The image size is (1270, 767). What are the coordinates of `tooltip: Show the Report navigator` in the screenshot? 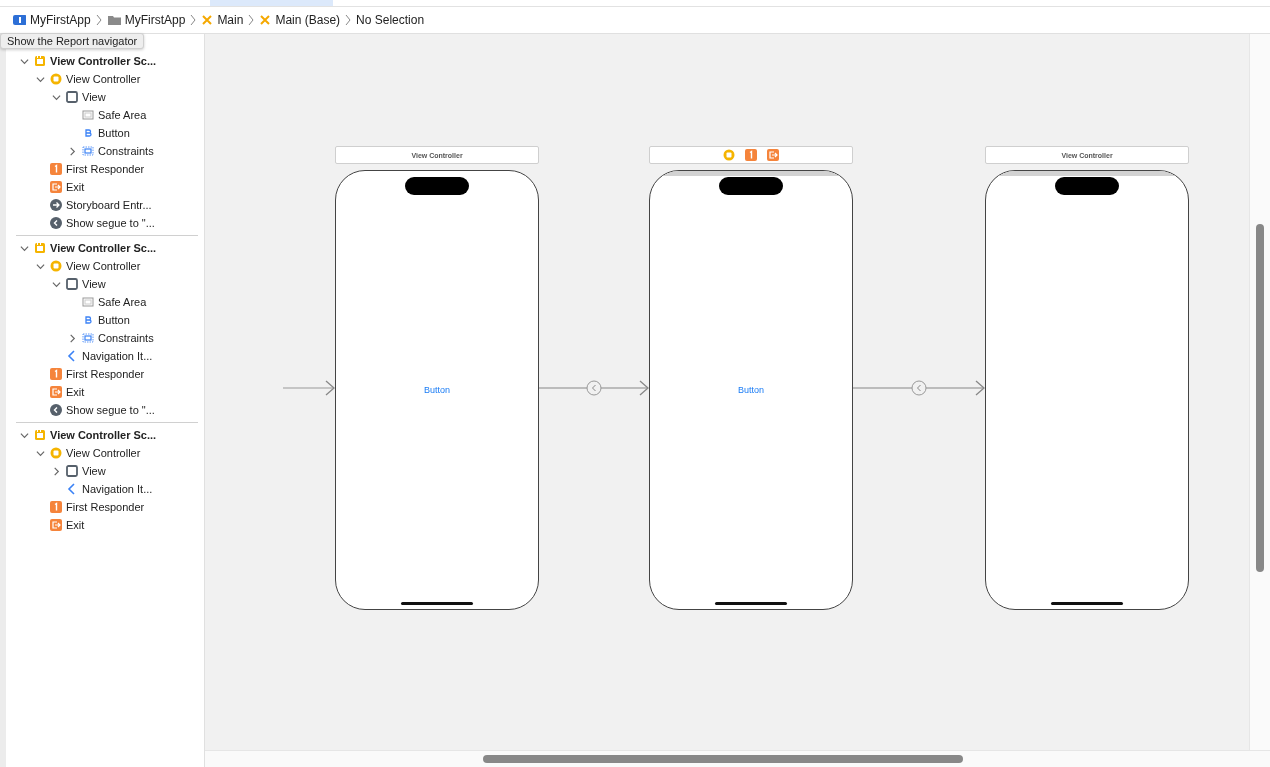 It's located at (72, 41).